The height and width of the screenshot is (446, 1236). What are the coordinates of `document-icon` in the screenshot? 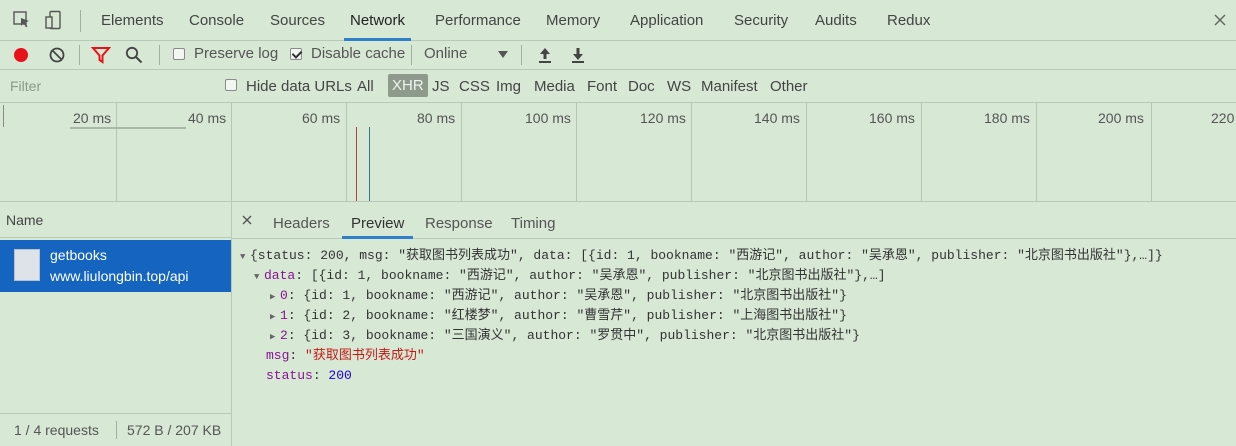 It's located at (27, 265).